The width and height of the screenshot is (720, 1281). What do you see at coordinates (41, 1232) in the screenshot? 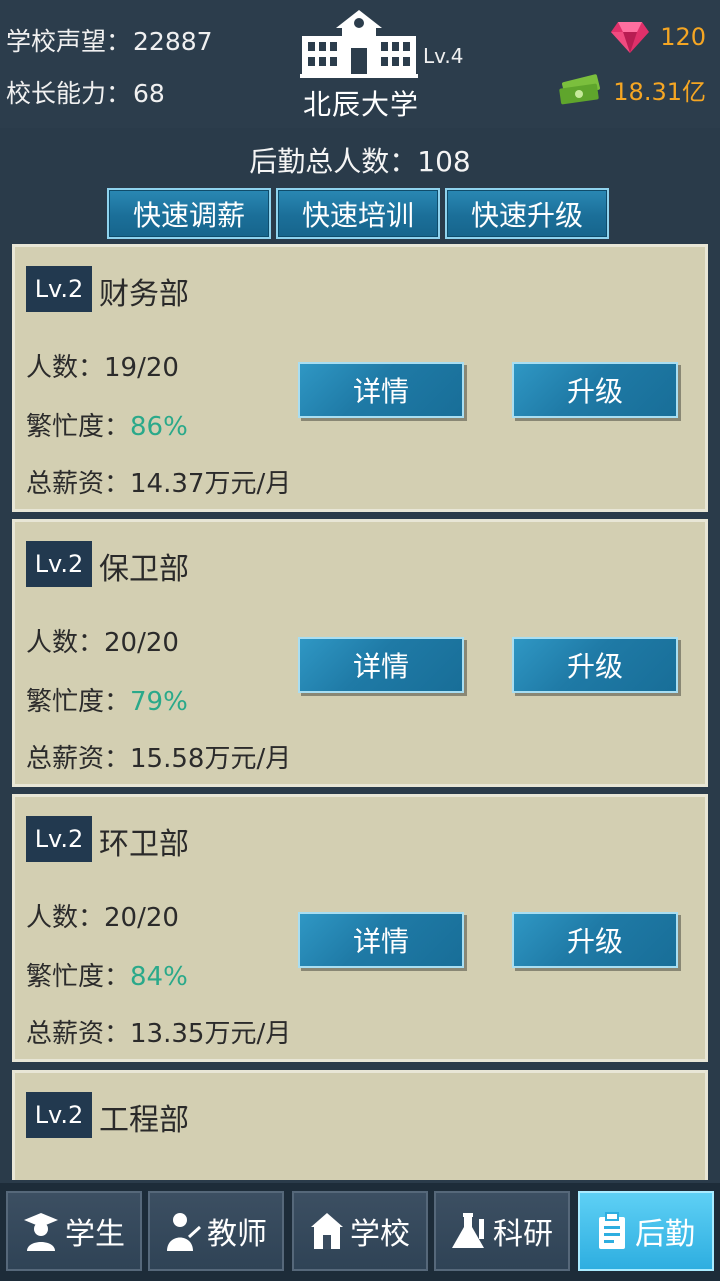
I see `student-graduate-icon` at bounding box center [41, 1232].